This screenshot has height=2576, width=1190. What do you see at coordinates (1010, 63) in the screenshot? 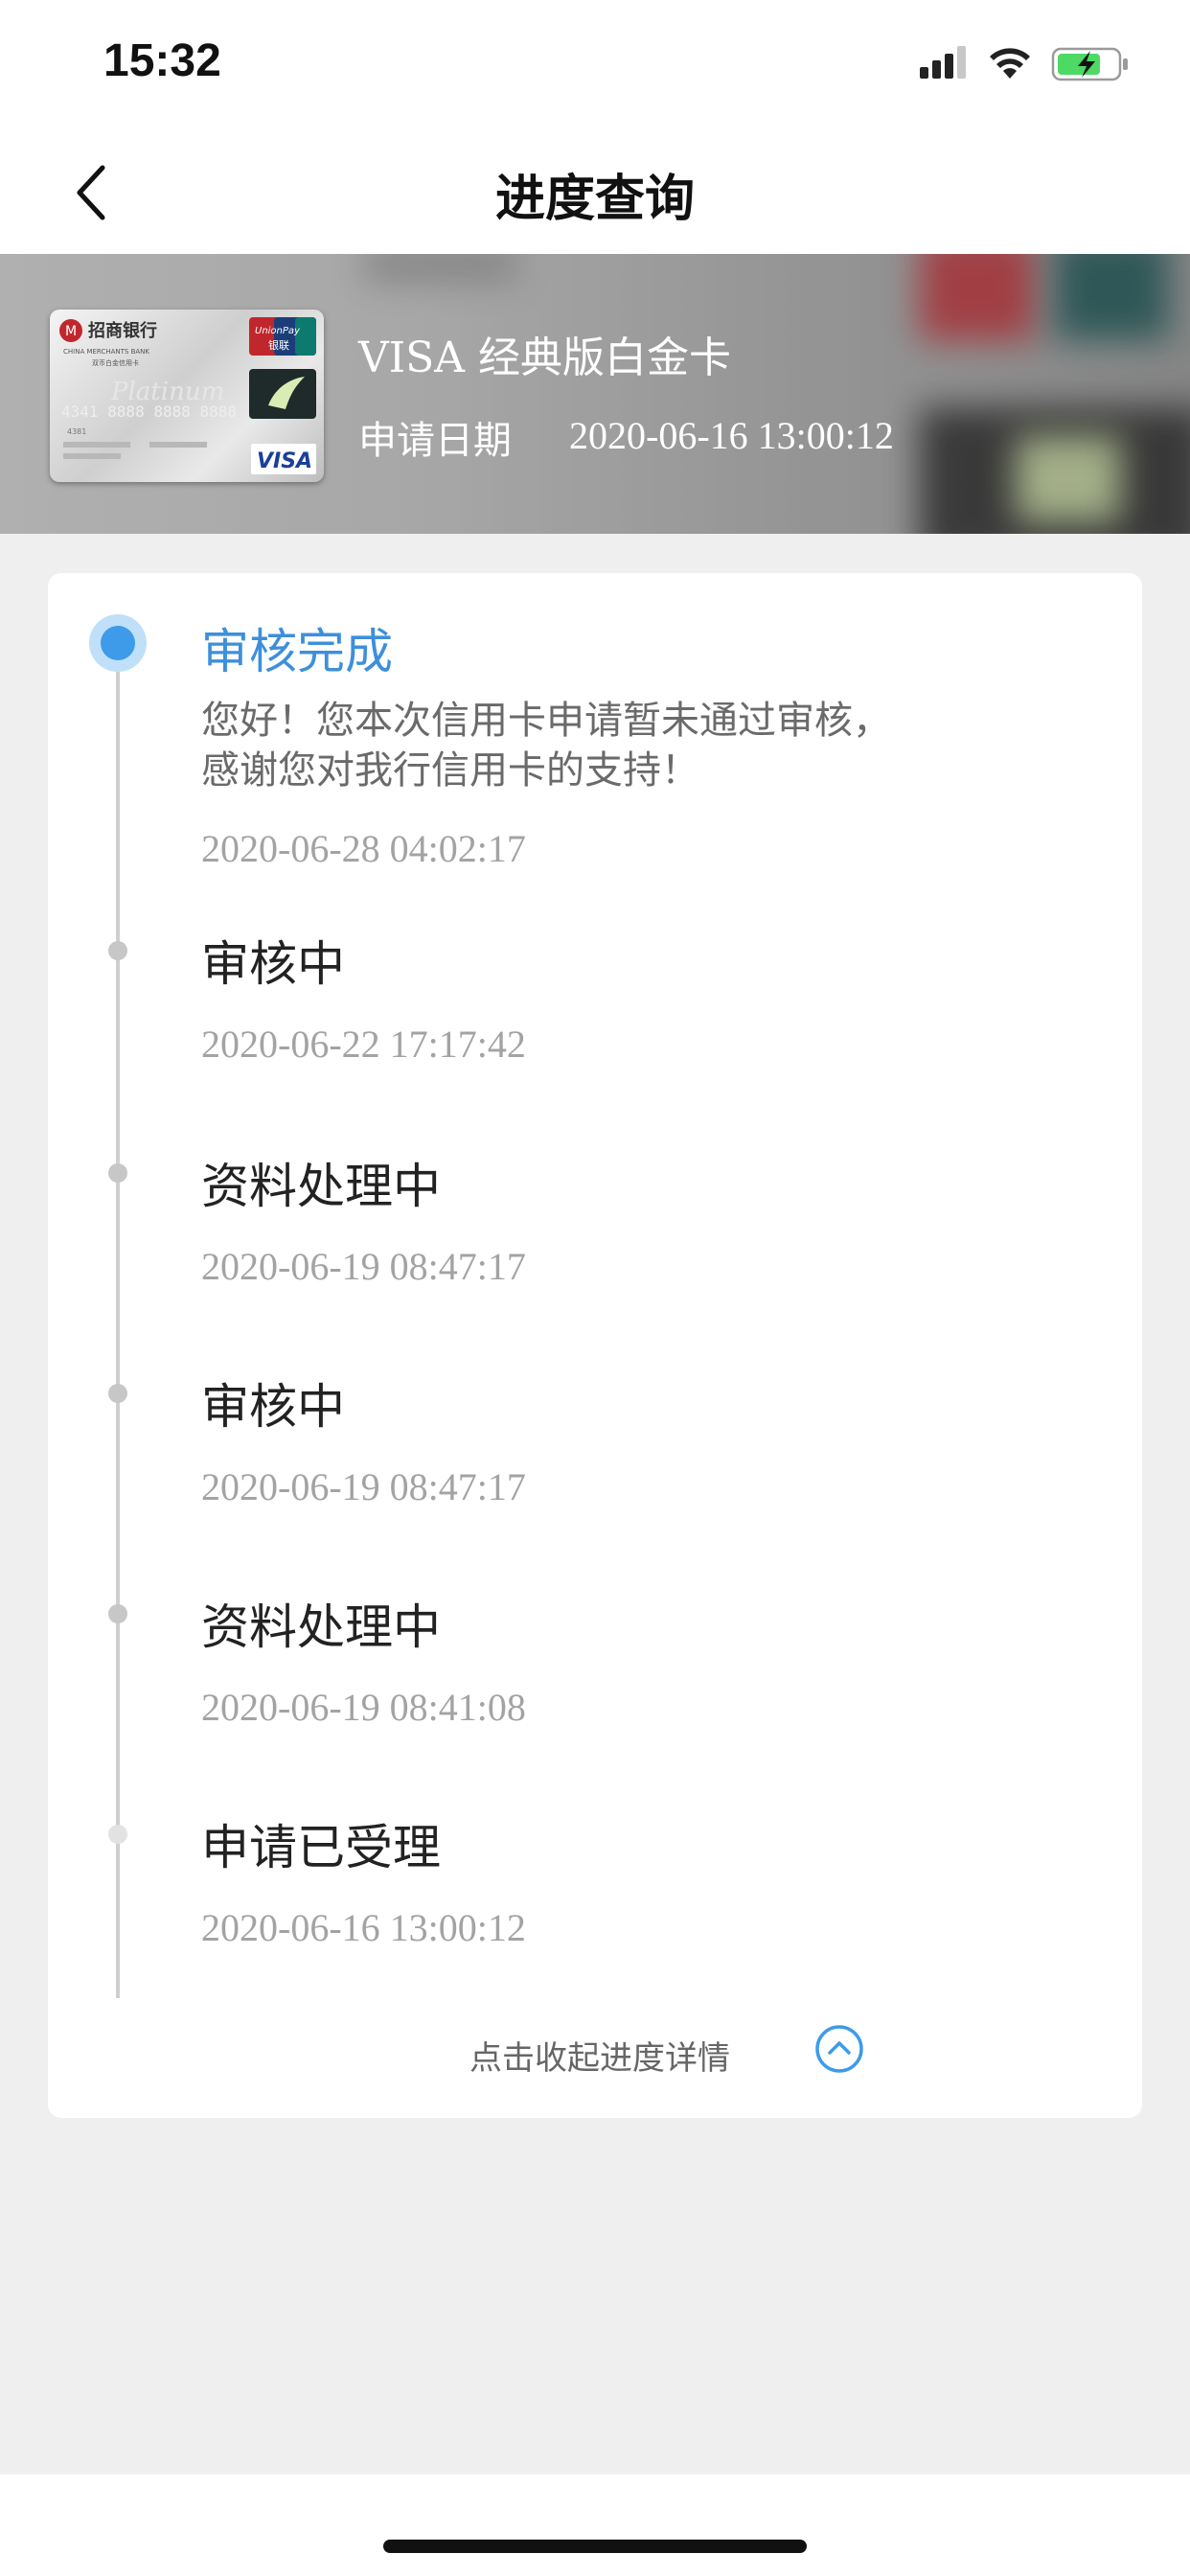
I see `wifi-icon` at bounding box center [1010, 63].